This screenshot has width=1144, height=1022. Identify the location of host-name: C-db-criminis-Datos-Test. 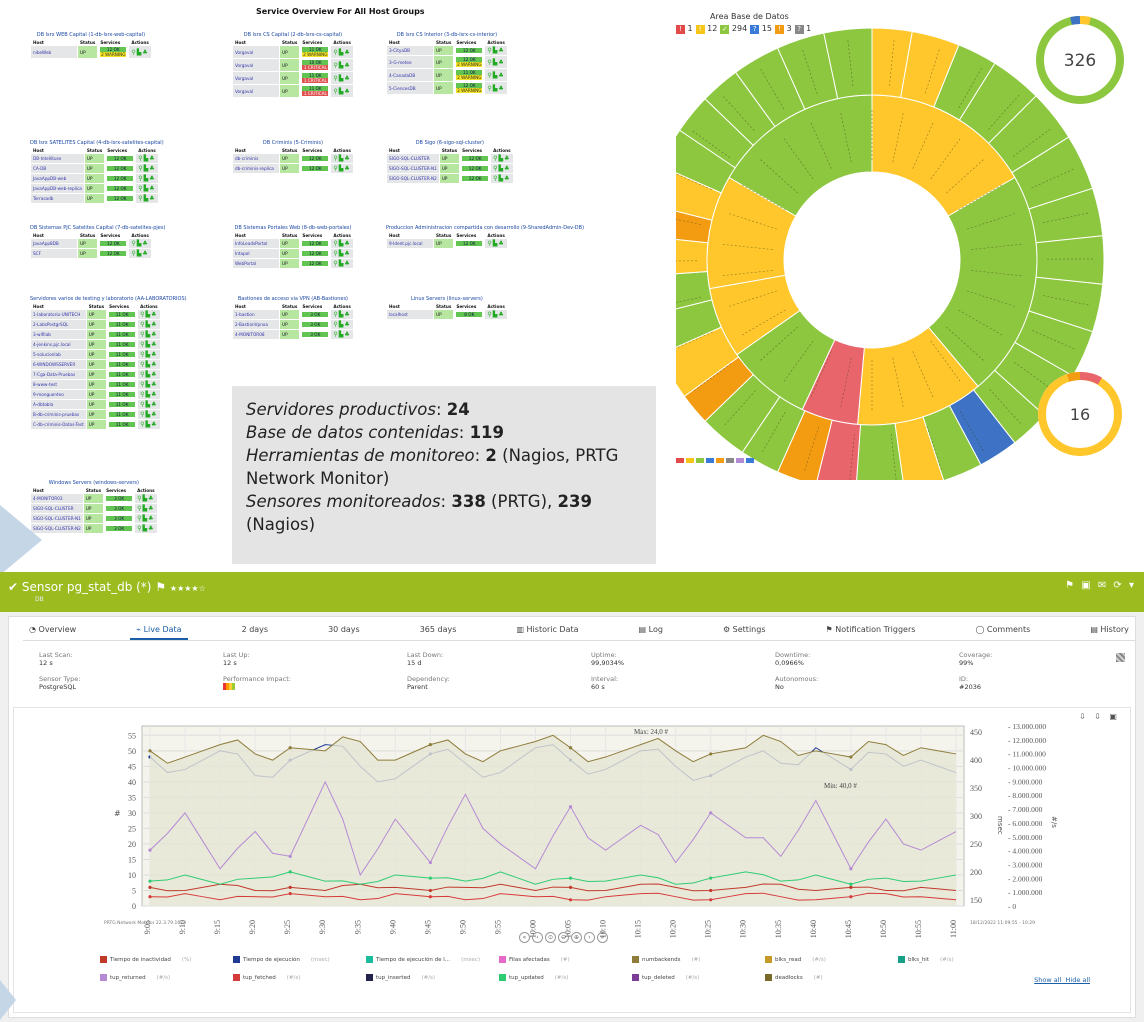
(58, 424).